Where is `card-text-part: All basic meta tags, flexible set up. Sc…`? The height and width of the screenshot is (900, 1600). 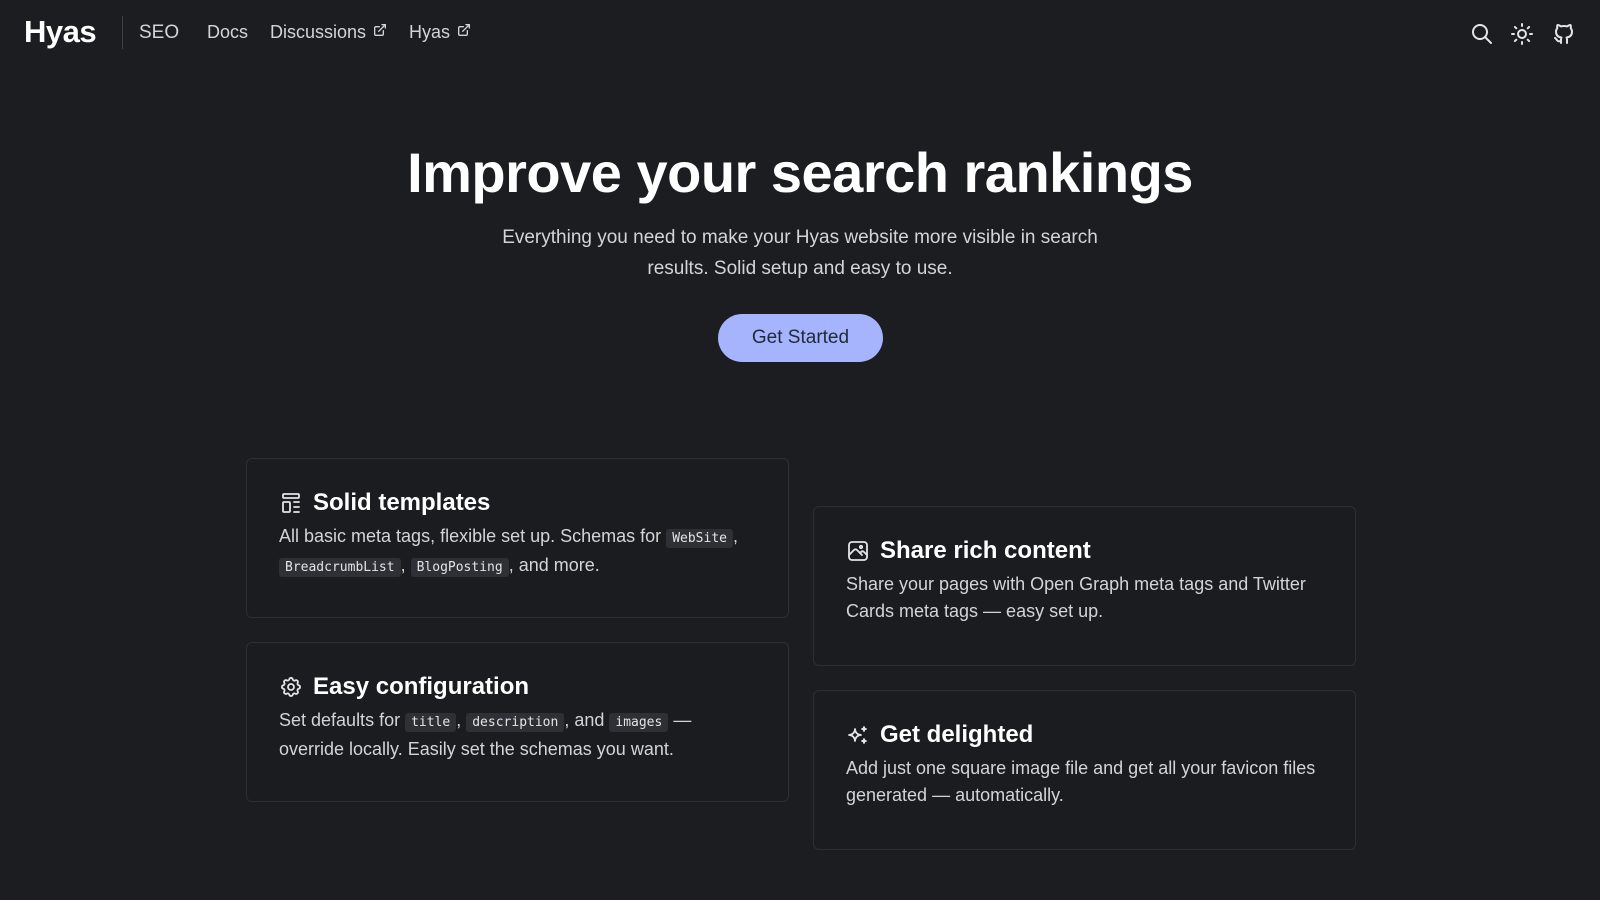
card-text-part: All basic meta tags, flexible set up. Sc… is located at coordinates (473, 536).